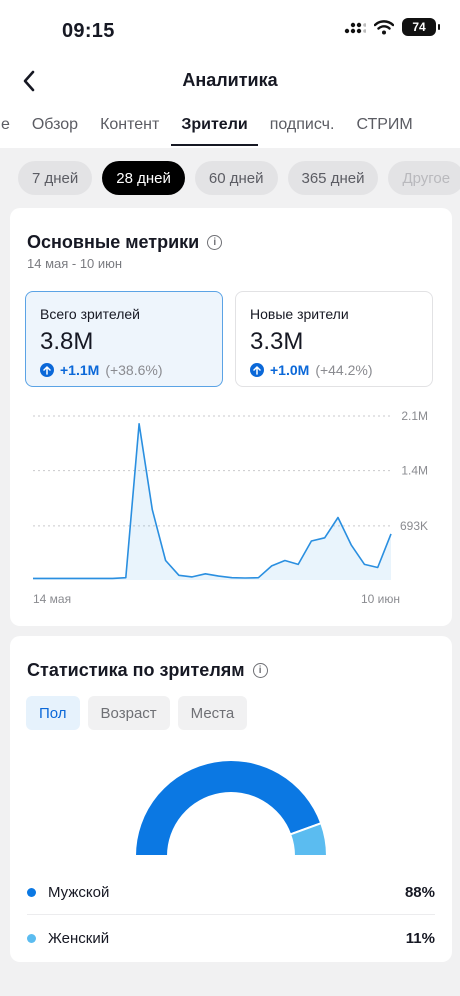  Describe the element at coordinates (31, 892) in the screenshot. I see `legend-dot-male` at that location.